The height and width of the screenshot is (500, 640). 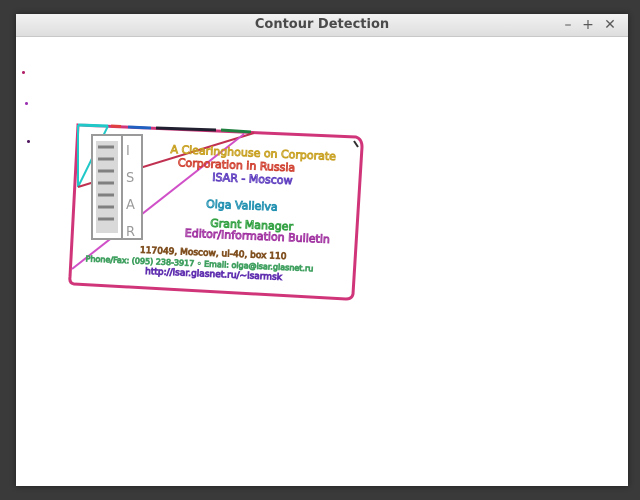 I want to click on card-org-line: ISAR - Moscow, so click(x=252, y=179).